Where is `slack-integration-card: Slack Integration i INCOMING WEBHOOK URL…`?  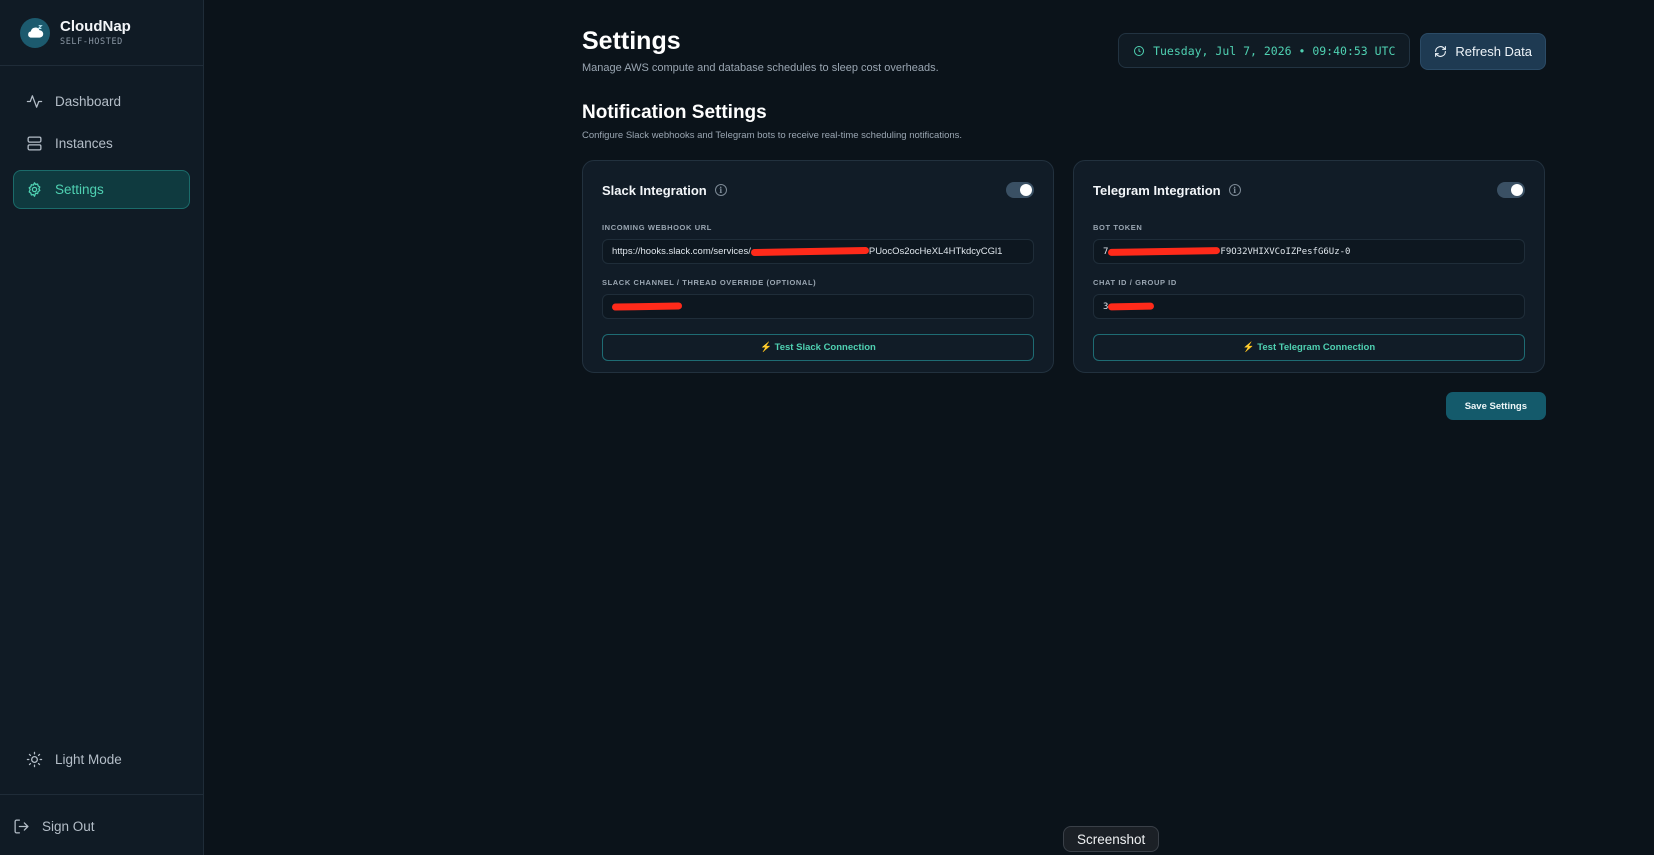
slack-integration-card: Slack Integration i INCOMING WEBHOOK URL… is located at coordinates (818, 266).